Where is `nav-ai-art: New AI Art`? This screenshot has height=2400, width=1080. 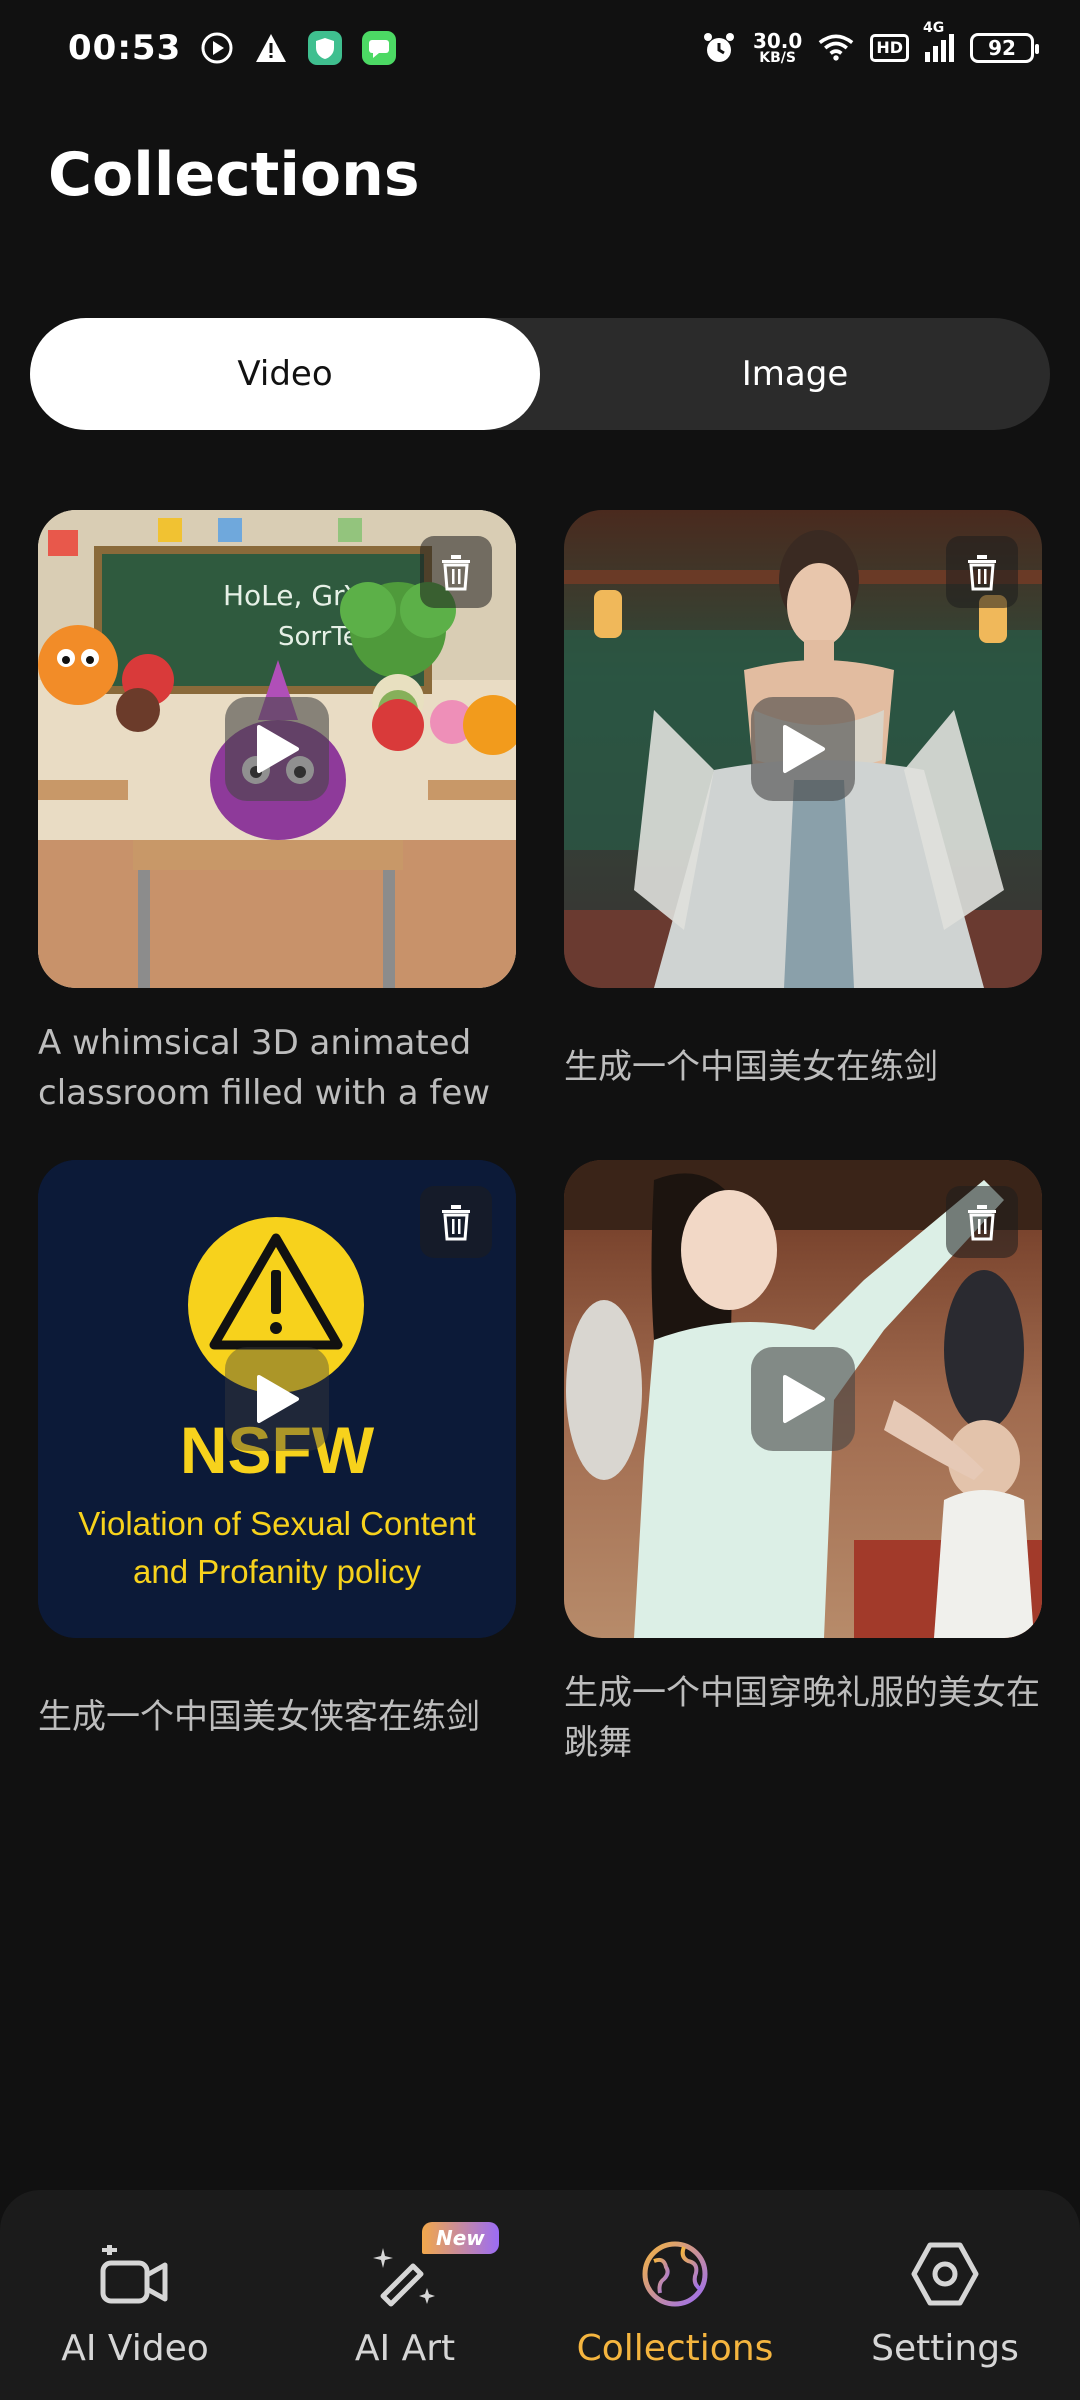 nav-ai-art: New AI Art is located at coordinates (405, 2311).